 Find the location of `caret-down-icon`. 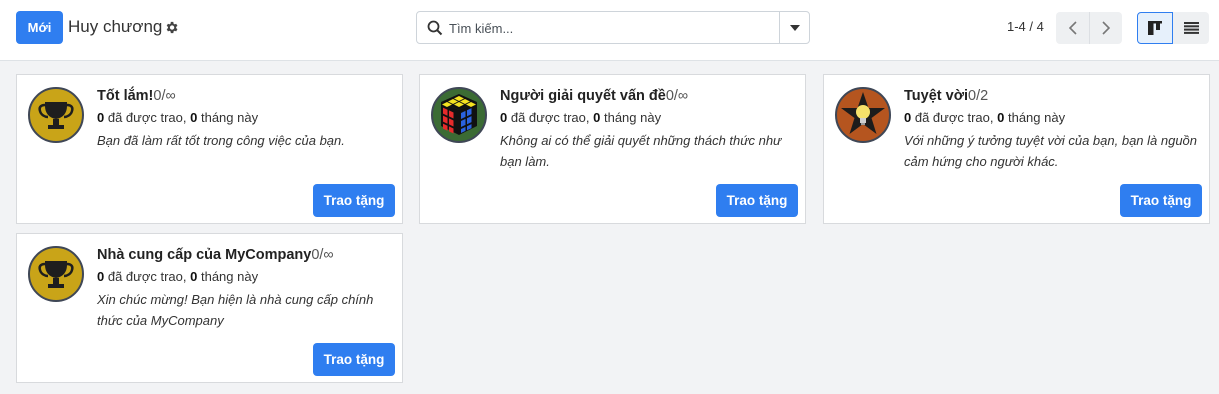

caret-down-icon is located at coordinates (794, 27).